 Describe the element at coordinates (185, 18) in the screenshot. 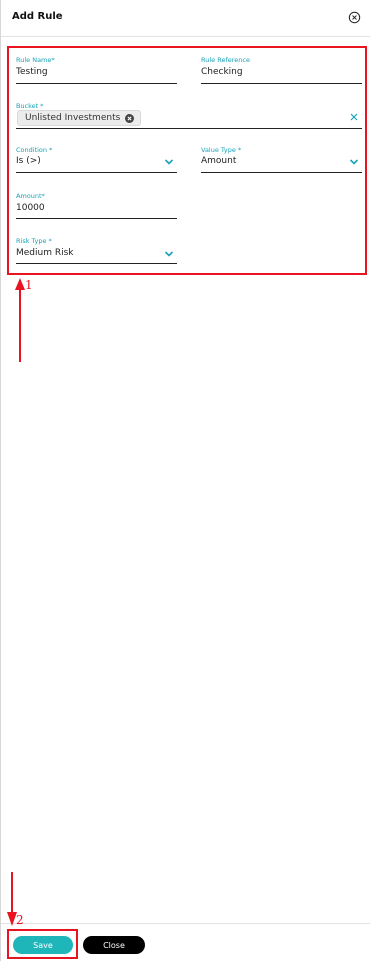

I see `panel-header: Add Rule` at that location.